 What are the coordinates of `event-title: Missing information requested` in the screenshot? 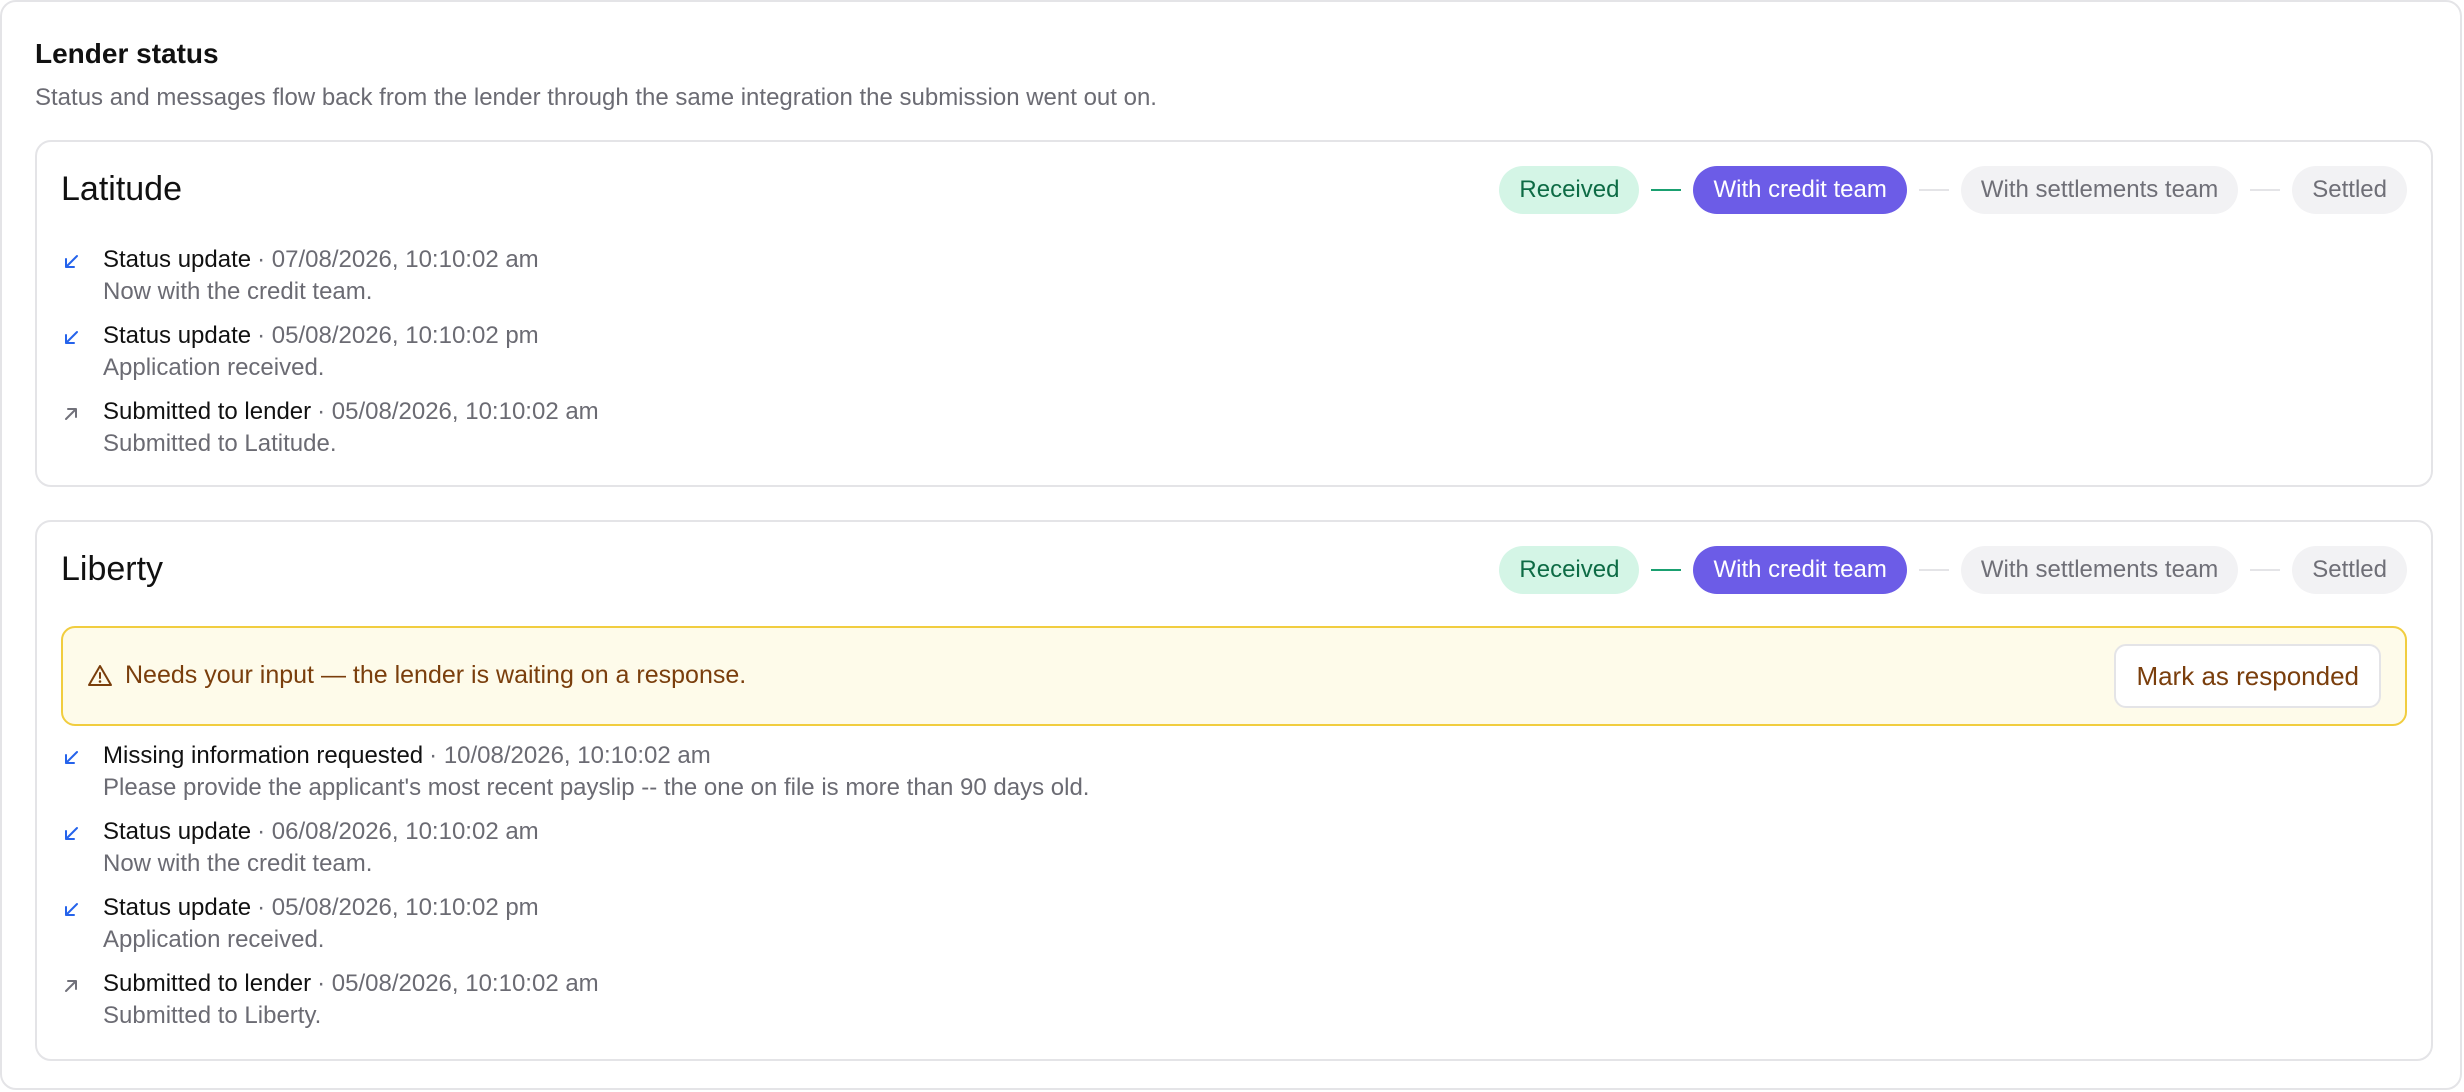 It's located at (263, 755).